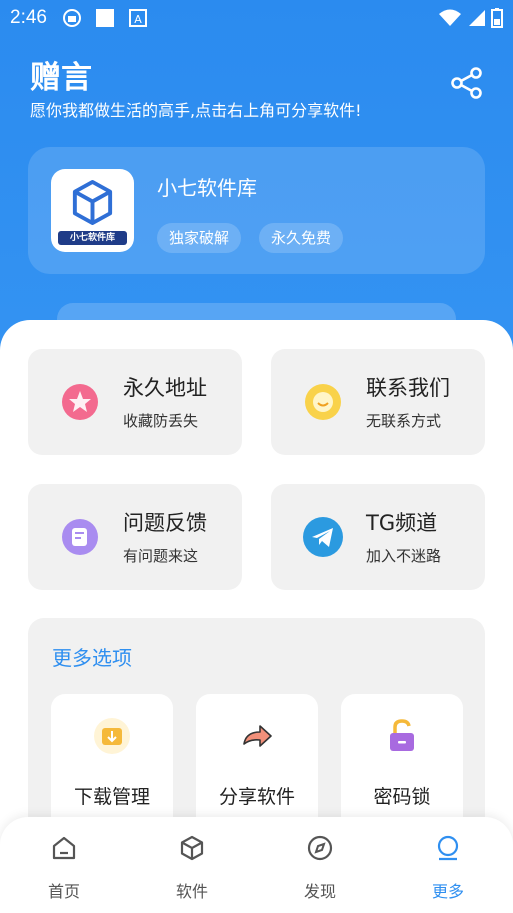 The image size is (513, 913). I want to click on share-icon, so click(467, 83).